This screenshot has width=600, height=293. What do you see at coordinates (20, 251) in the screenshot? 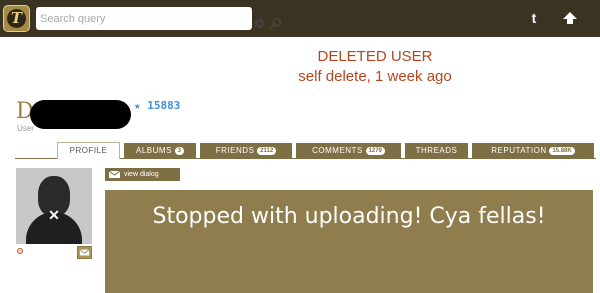
I see `status-dot-icon` at bounding box center [20, 251].